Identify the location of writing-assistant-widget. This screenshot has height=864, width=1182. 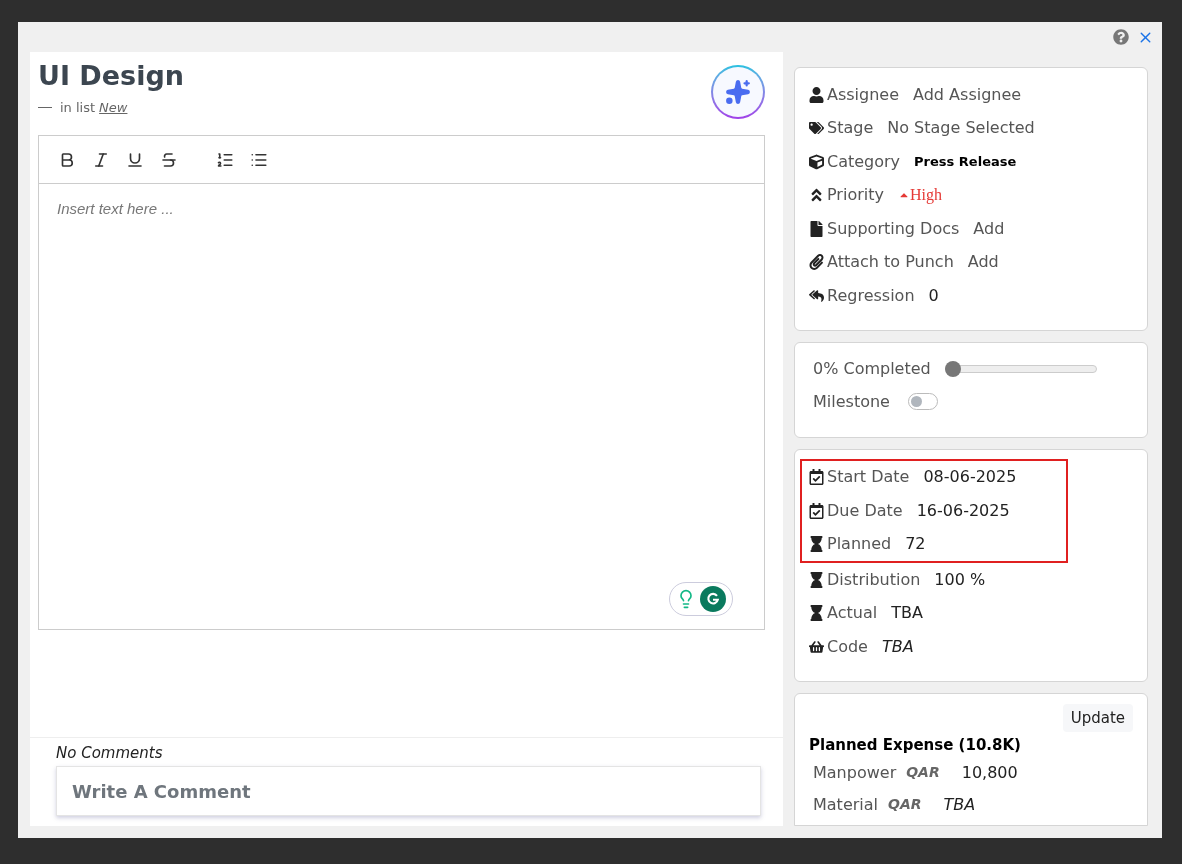
(701, 599).